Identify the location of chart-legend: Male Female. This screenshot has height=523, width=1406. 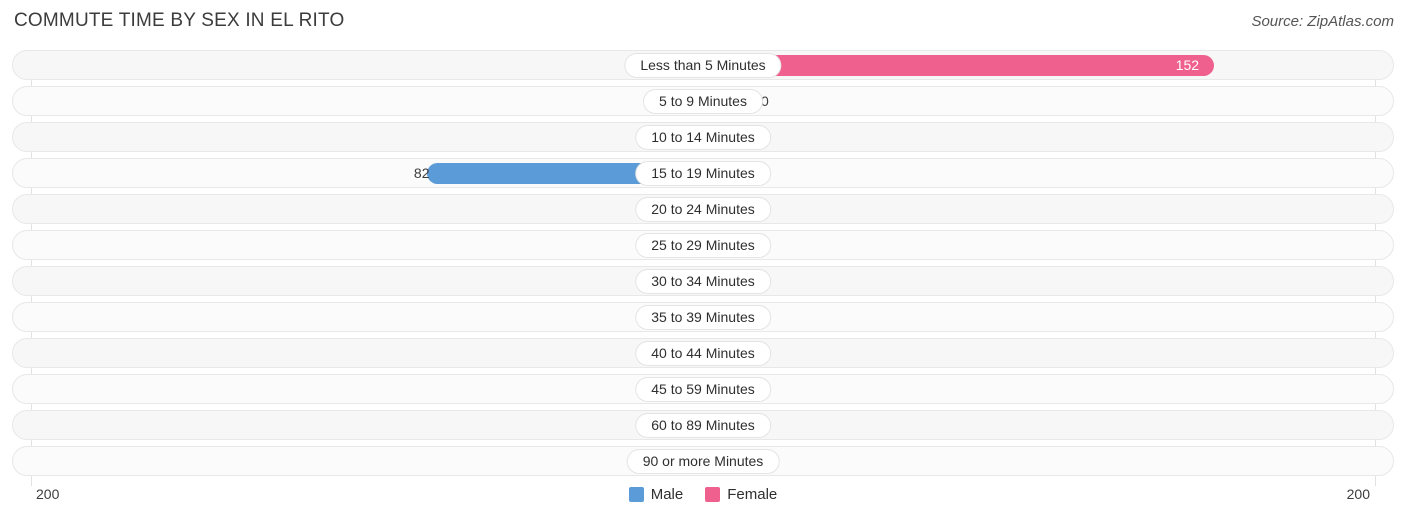
(703, 494).